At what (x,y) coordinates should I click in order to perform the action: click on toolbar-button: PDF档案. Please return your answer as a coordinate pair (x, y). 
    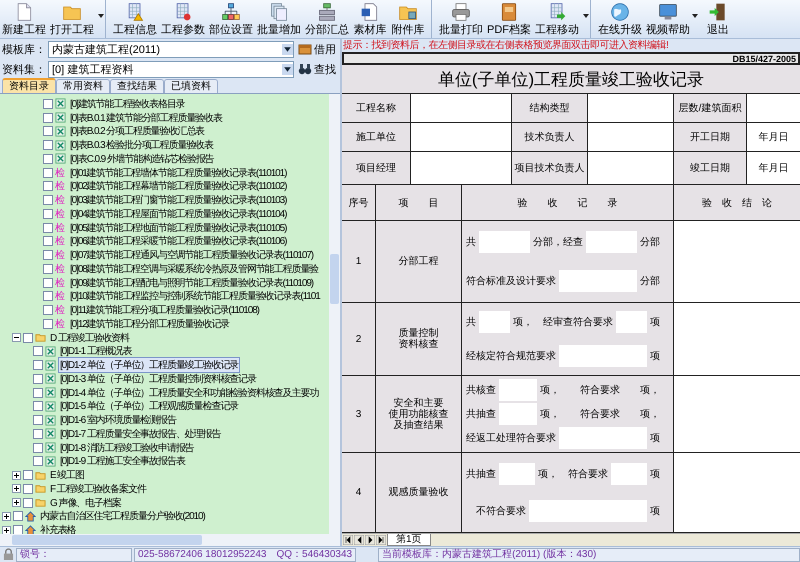
    Looking at the image, I should click on (509, 19).